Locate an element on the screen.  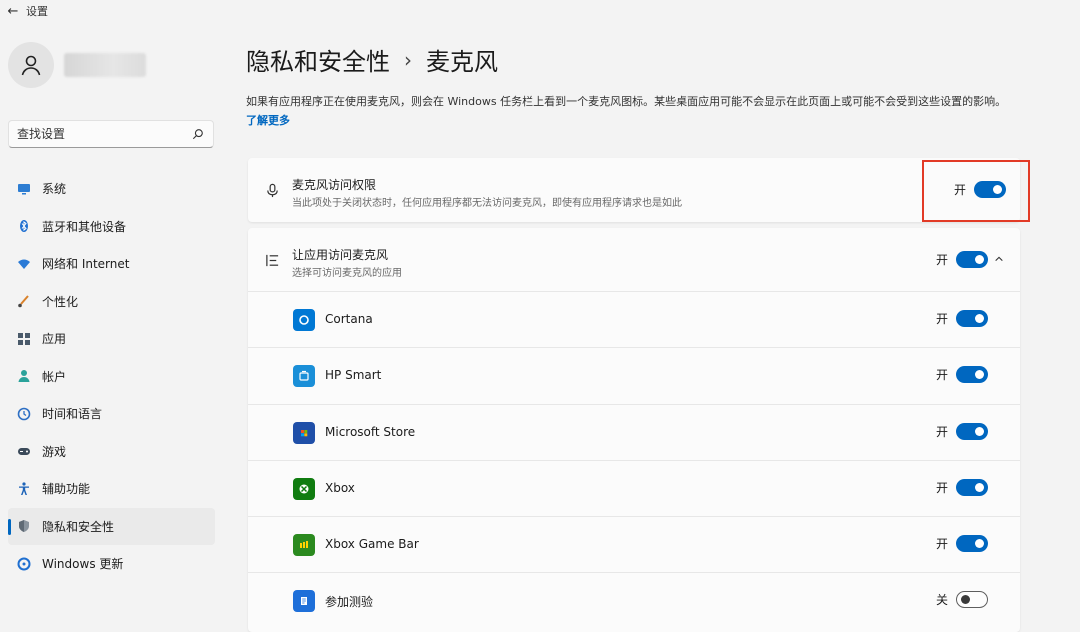
microphone-access-subtitle: 当此项处于关闭状态时，任何应用程序都无法访问麦克风，即使有应用程序请求也是如此 is located at coordinates (487, 203).